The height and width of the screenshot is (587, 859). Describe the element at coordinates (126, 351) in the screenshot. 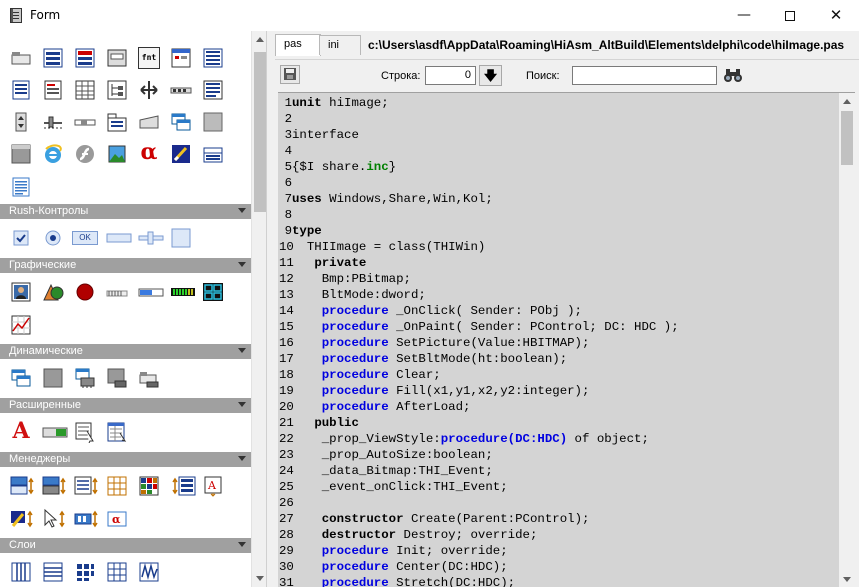

I see `category-dynamic: Динамические` at that location.